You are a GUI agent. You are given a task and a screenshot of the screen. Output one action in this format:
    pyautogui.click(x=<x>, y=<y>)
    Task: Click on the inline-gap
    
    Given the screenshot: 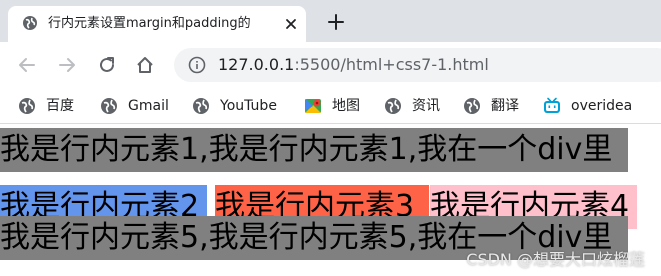 What is the action you would take?
    pyautogui.click(x=211, y=194)
    